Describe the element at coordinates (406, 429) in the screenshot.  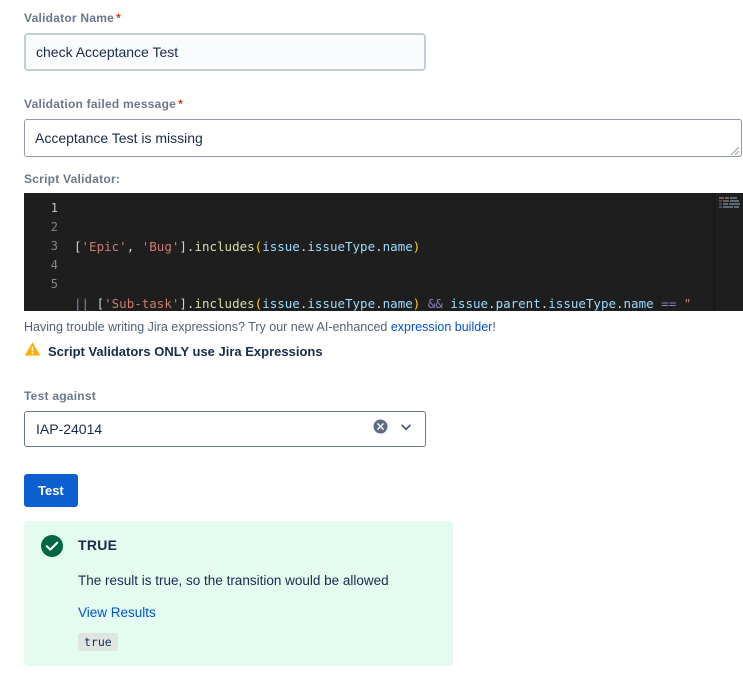
I see `chevron-down-icon` at that location.